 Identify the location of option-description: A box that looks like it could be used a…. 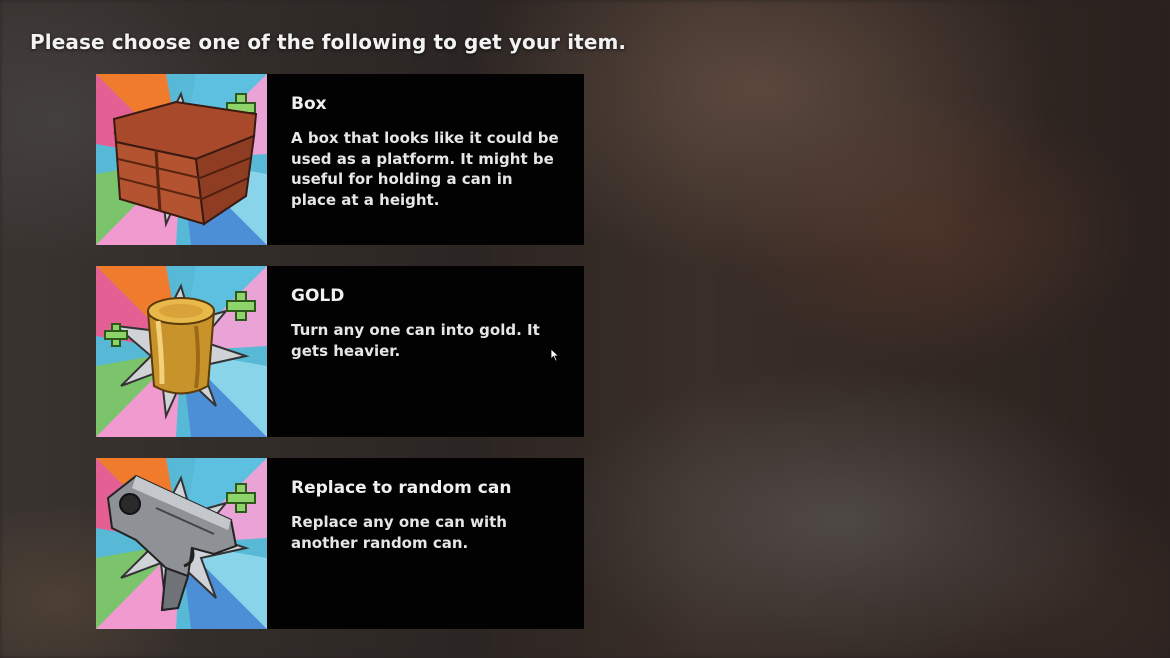
(425, 169).